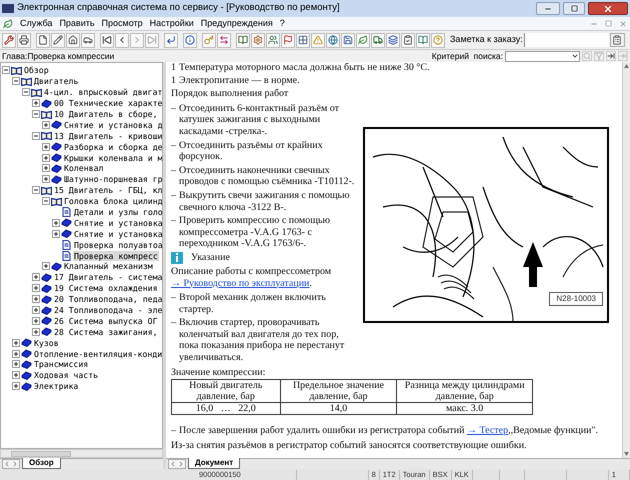  Describe the element at coordinates (214, 463) in the screenshot. I see `tab: Документ` at that location.